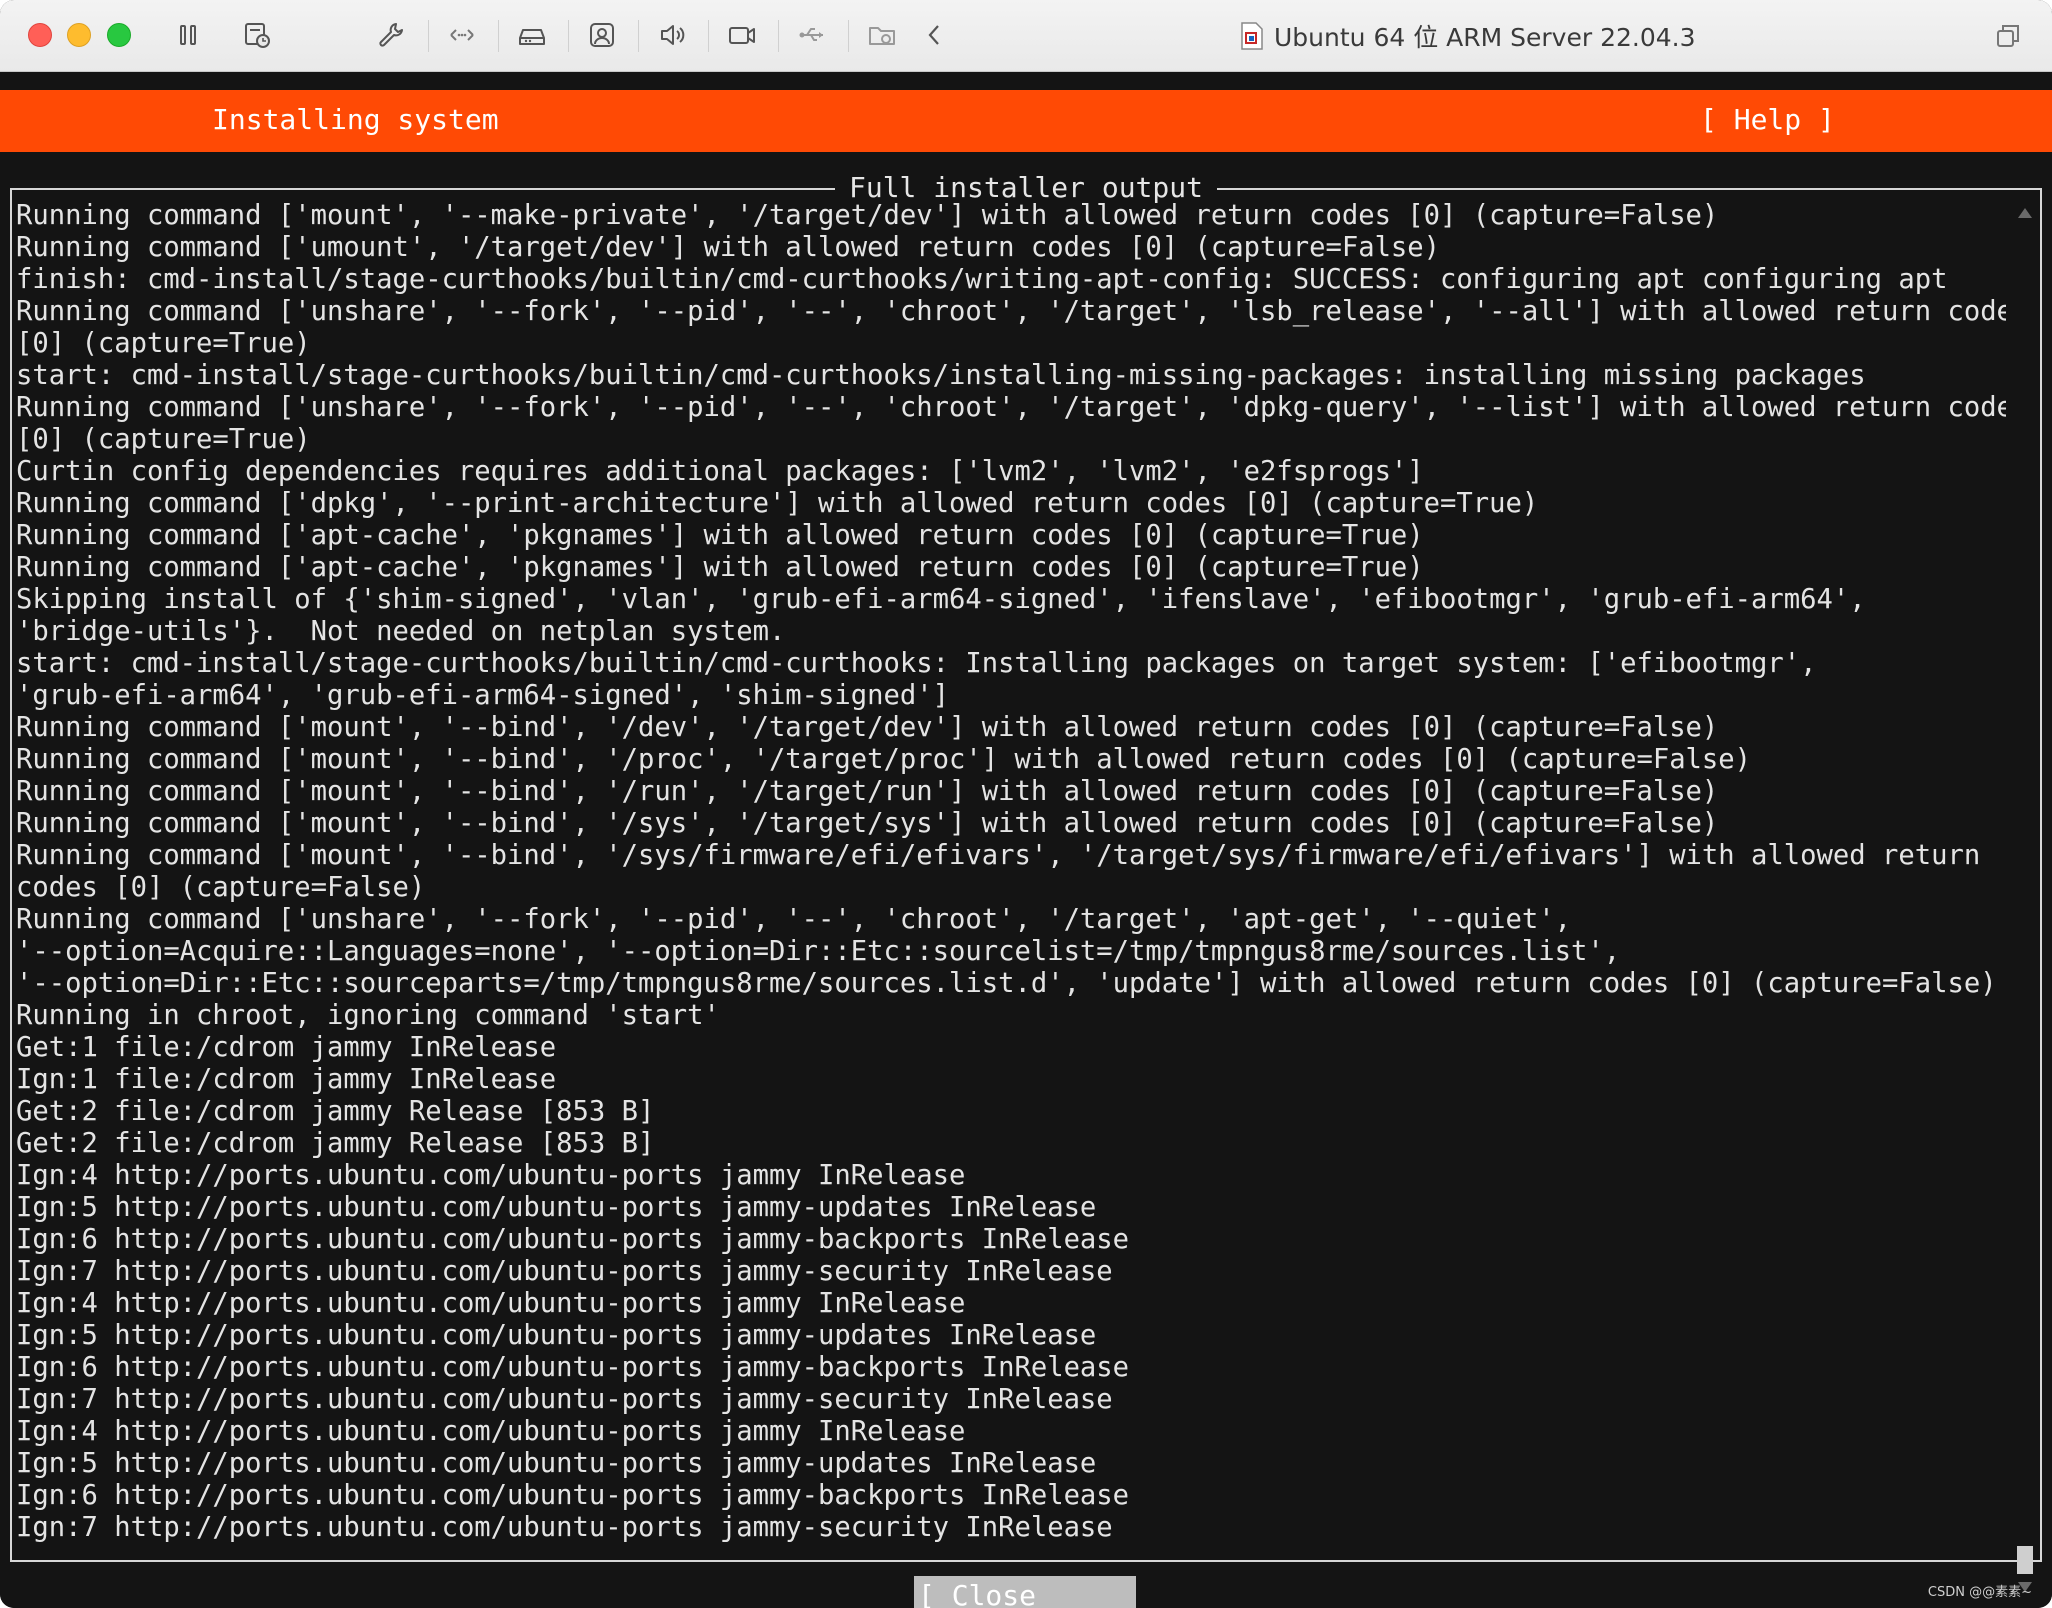 The height and width of the screenshot is (1608, 2052). Describe the element at coordinates (257, 35) in the screenshot. I see `snapshot-icon` at that location.